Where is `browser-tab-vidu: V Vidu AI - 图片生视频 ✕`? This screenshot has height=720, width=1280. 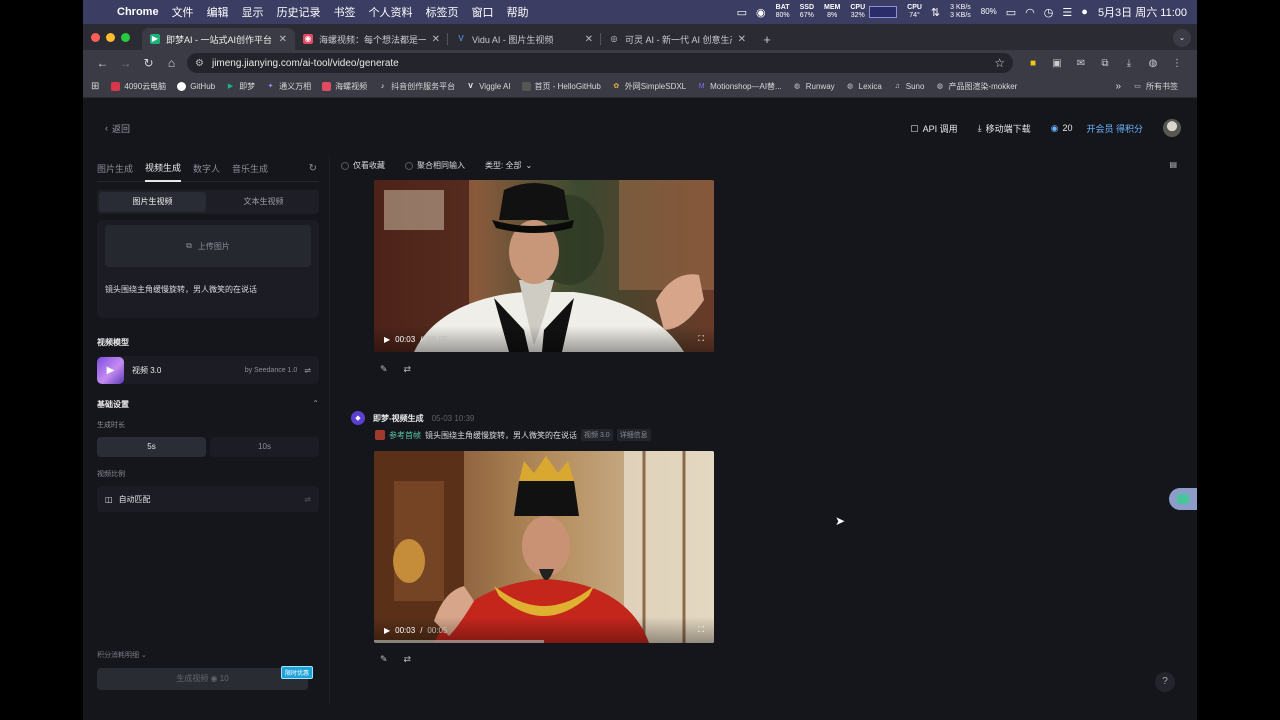
browser-tab-vidu: V Vidu AI - 图片生视频 ✕ is located at coordinates (524, 39).